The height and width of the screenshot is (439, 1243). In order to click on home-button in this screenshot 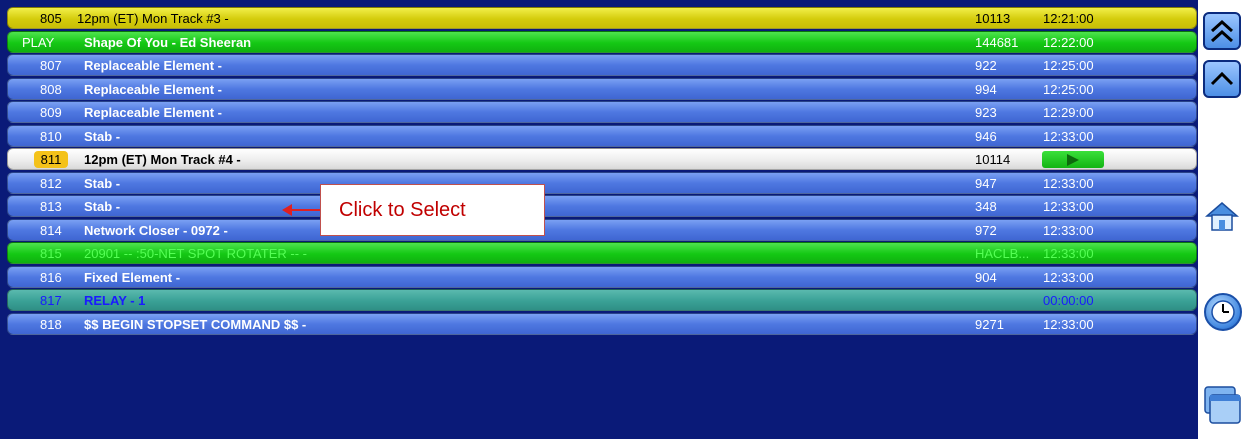, I will do `click(1223, 217)`.